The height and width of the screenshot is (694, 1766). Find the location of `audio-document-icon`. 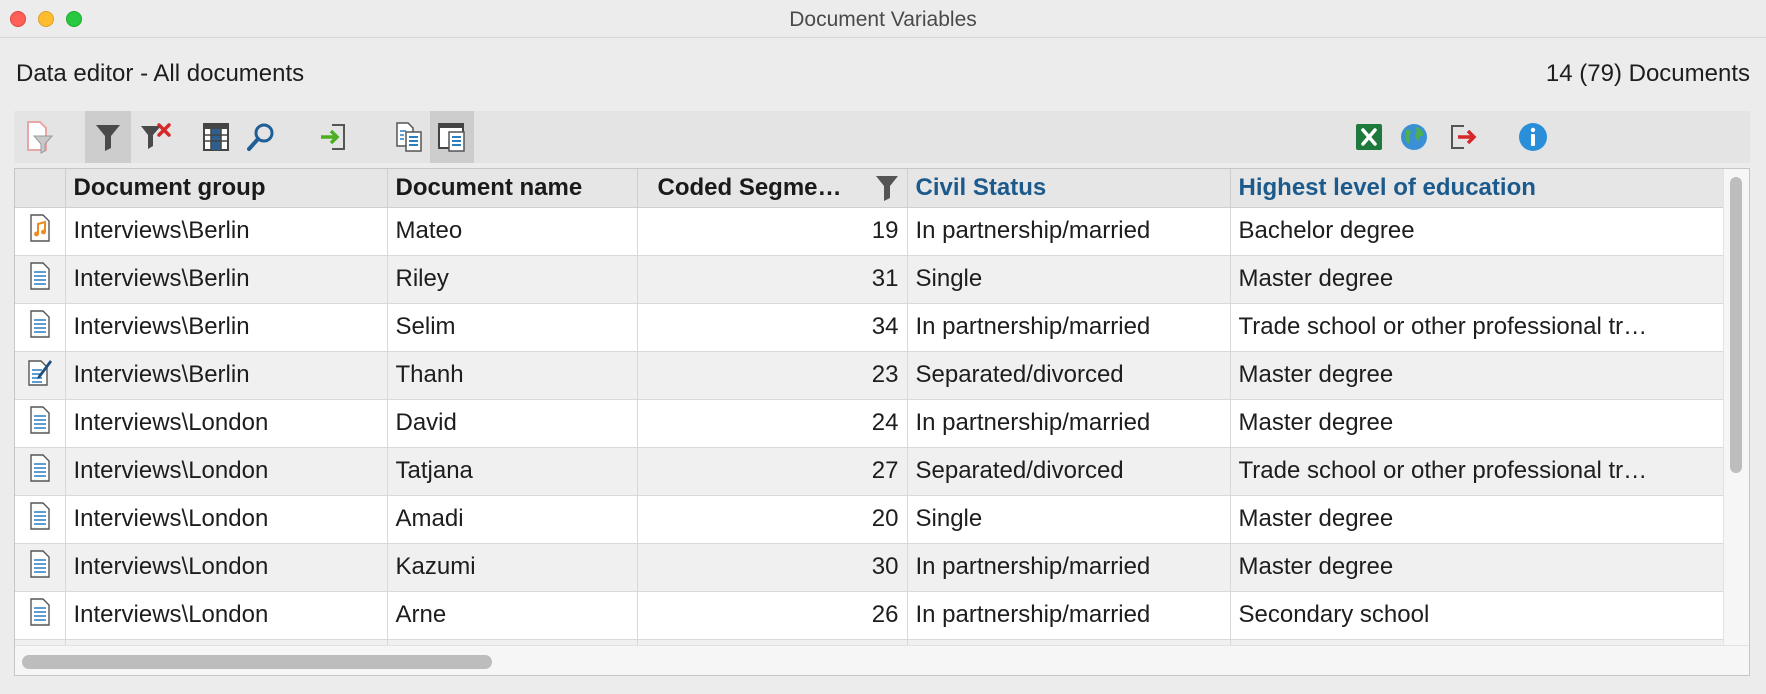

audio-document-icon is located at coordinates (40, 230).